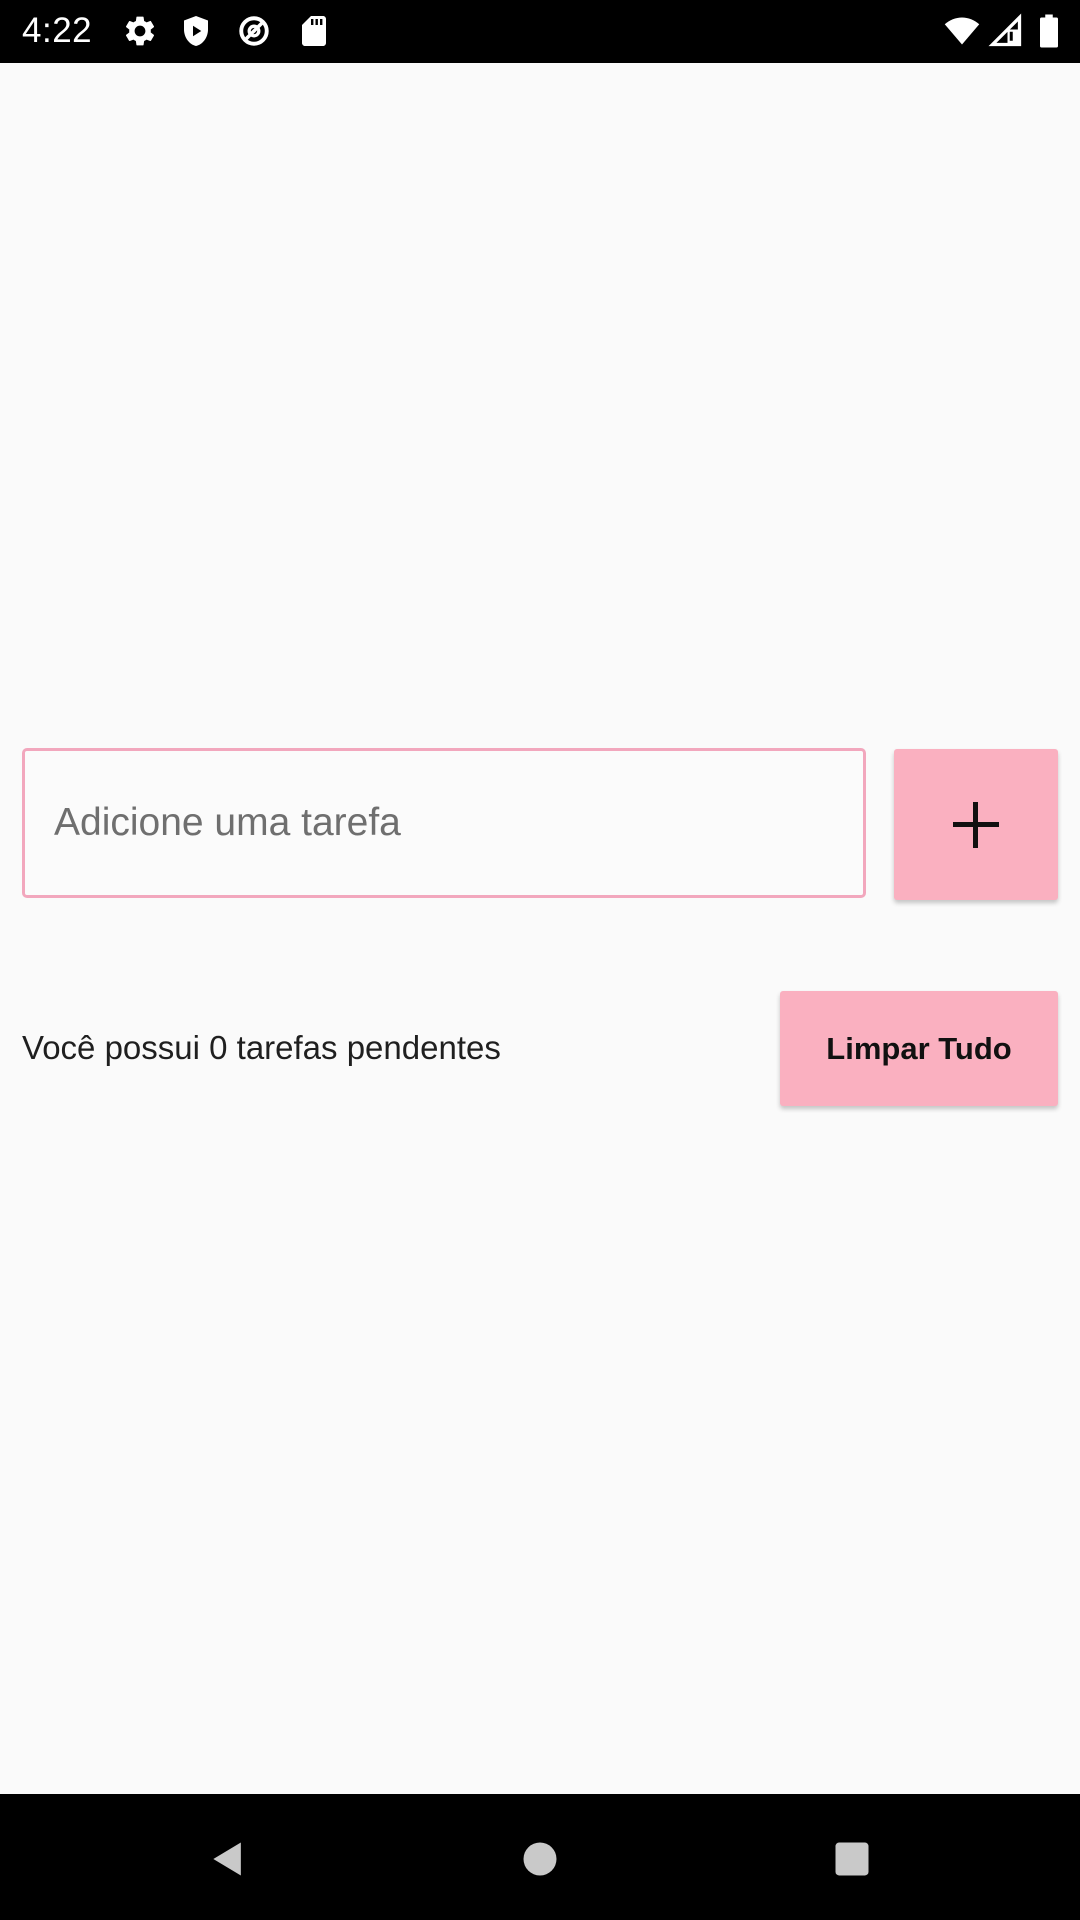 This screenshot has height=1920, width=1080. What do you see at coordinates (314, 31) in the screenshot?
I see `sd-card-icon` at bounding box center [314, 31].